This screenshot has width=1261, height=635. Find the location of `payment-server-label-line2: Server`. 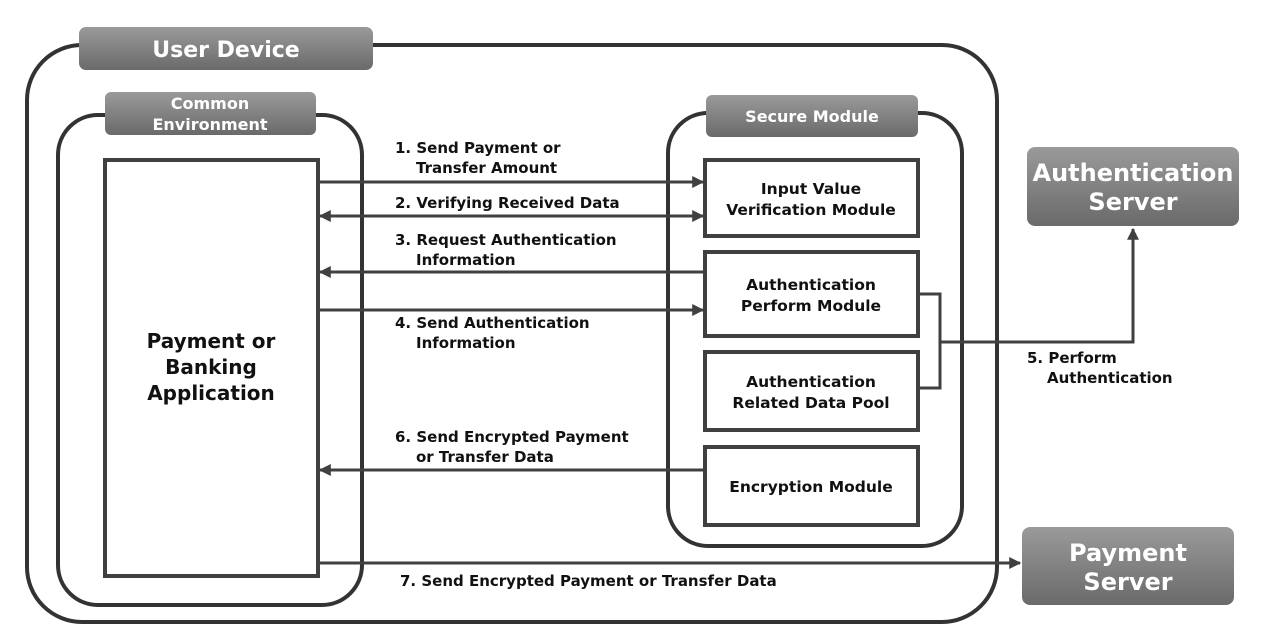

payment-server-label-line2: Server is located at coordinates (1127, 582).